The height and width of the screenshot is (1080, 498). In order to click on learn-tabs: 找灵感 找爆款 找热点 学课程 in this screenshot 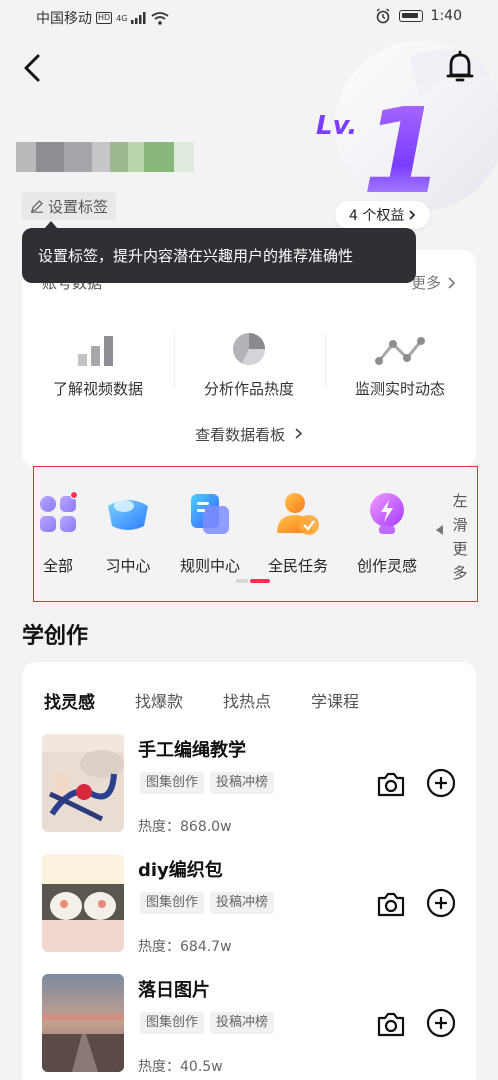, I will do `click(221, 700)`.